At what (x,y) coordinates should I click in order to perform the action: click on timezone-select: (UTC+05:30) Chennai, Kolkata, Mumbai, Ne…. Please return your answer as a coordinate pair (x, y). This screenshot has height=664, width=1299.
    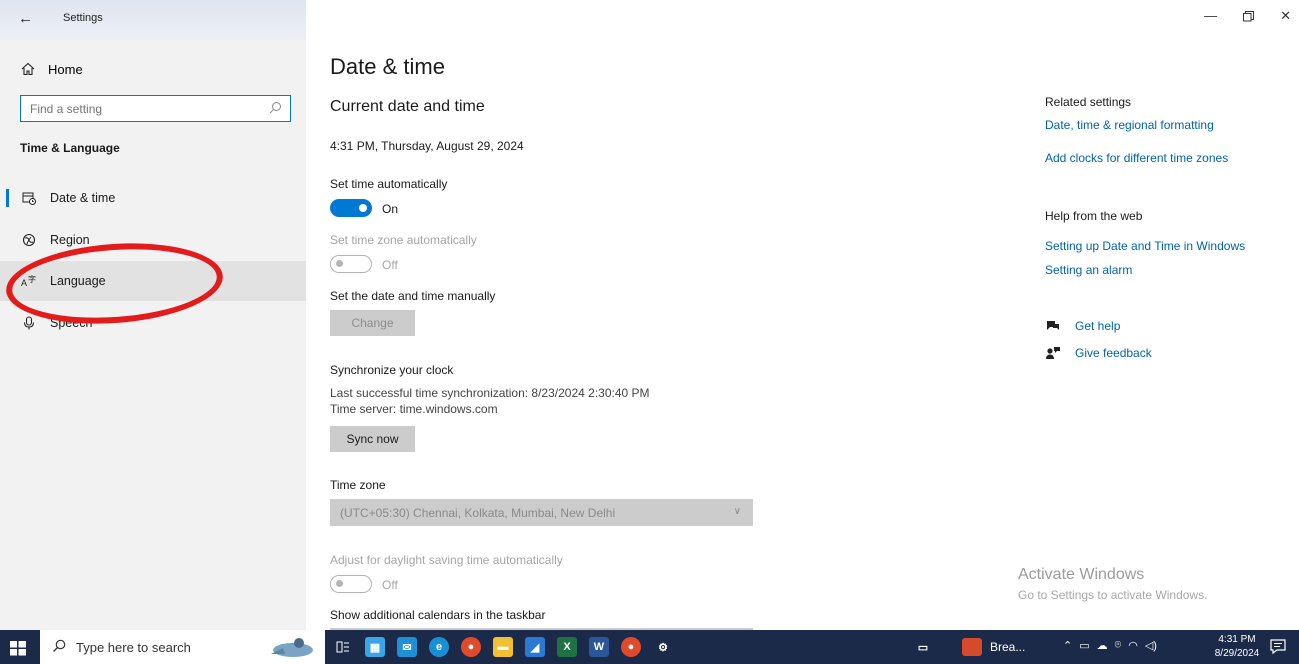
    Looking at the image, I should click on (541, 512).